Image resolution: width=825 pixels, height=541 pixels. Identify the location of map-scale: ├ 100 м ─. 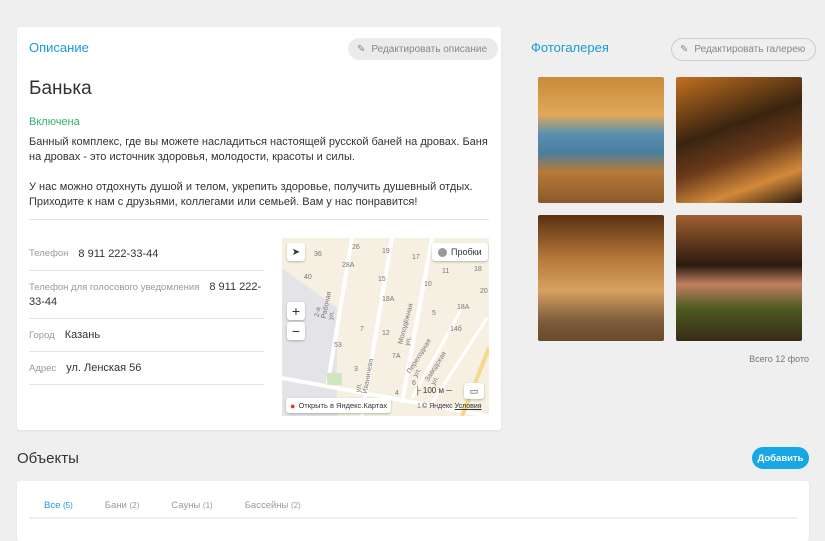
(433, 390).